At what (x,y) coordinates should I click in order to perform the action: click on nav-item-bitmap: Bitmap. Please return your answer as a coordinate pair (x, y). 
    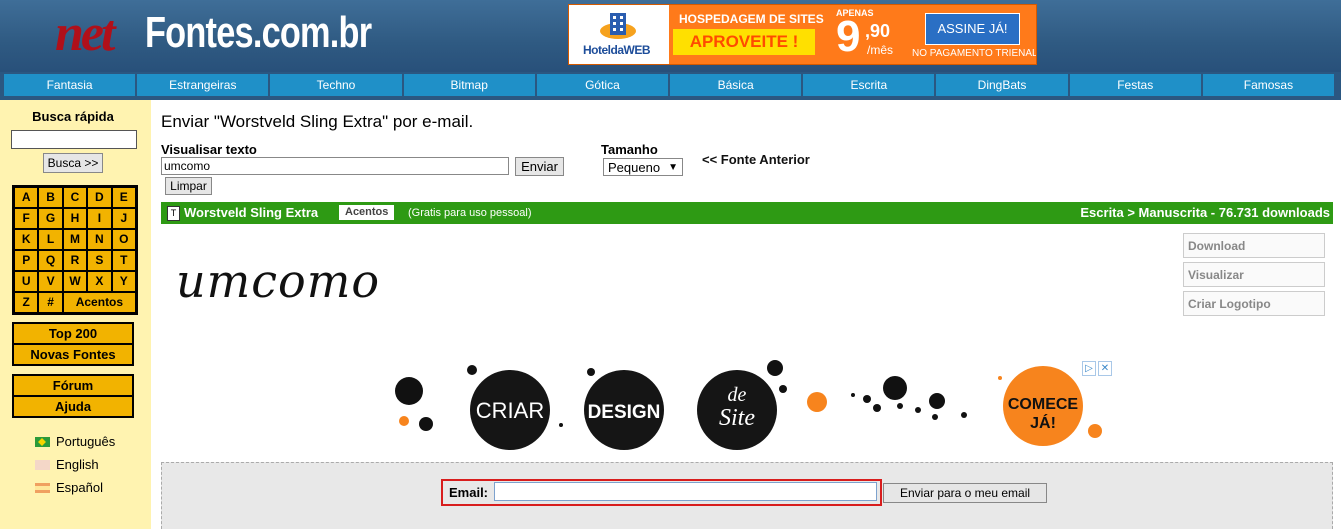
    Looking at the image, I should click on (470, 85).